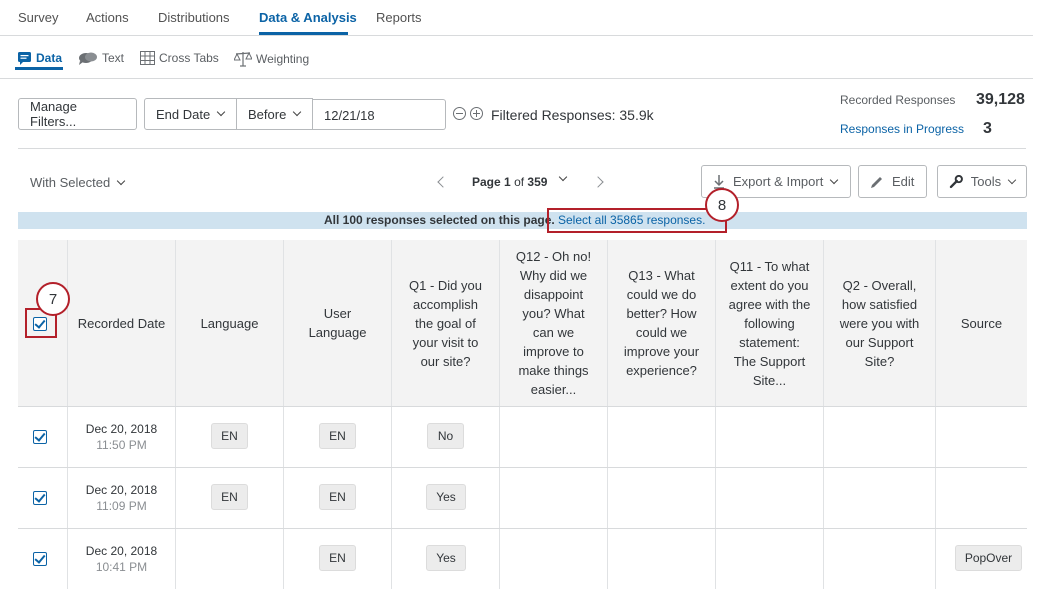 This screenshot has width=1038, height=589. I want to click on header-source: Source, so click(981, 323).